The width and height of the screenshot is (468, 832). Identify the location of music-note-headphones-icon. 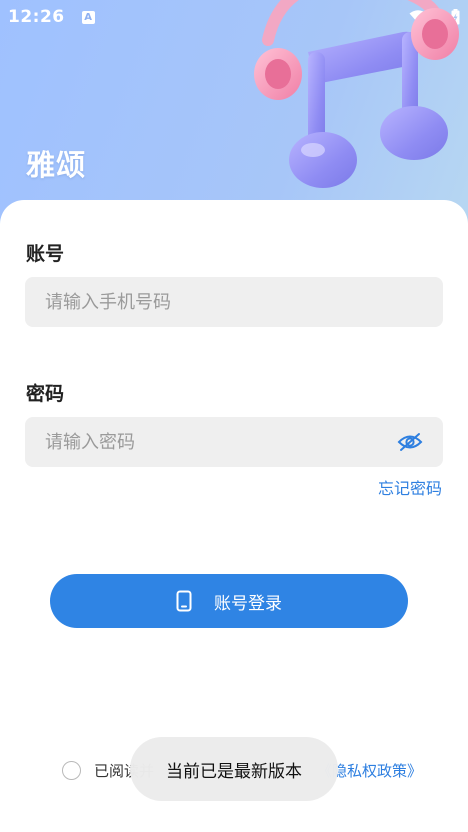
(356, 94).